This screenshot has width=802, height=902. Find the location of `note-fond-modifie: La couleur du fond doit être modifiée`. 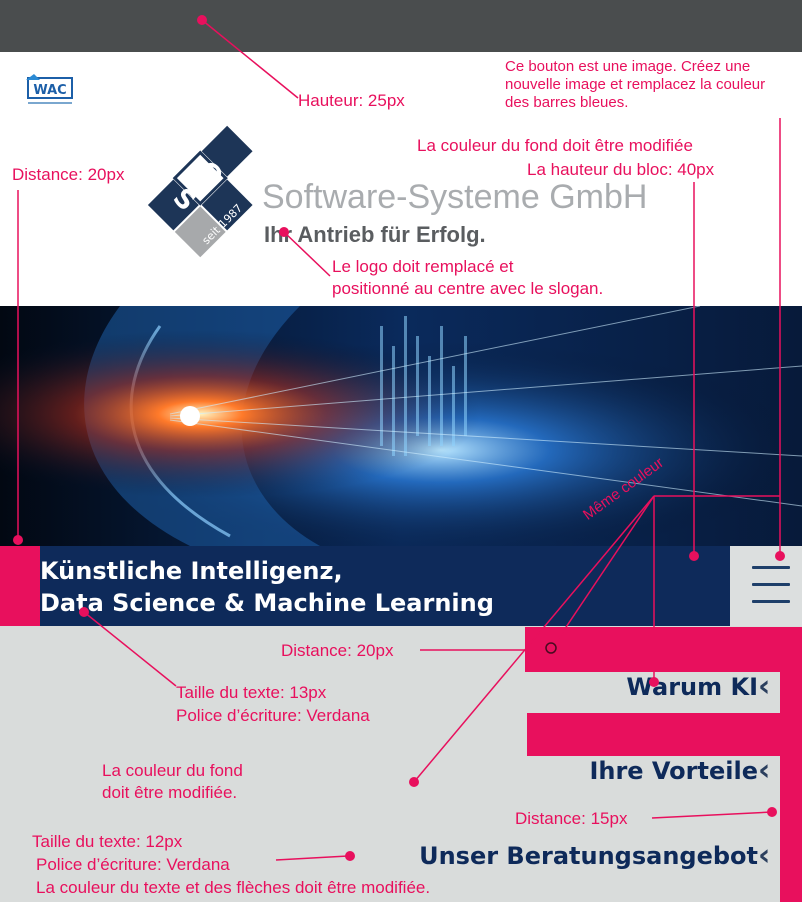

note-fond-modifie: La couleur du fond doit être modifiée is located at coordinates (555, 145).